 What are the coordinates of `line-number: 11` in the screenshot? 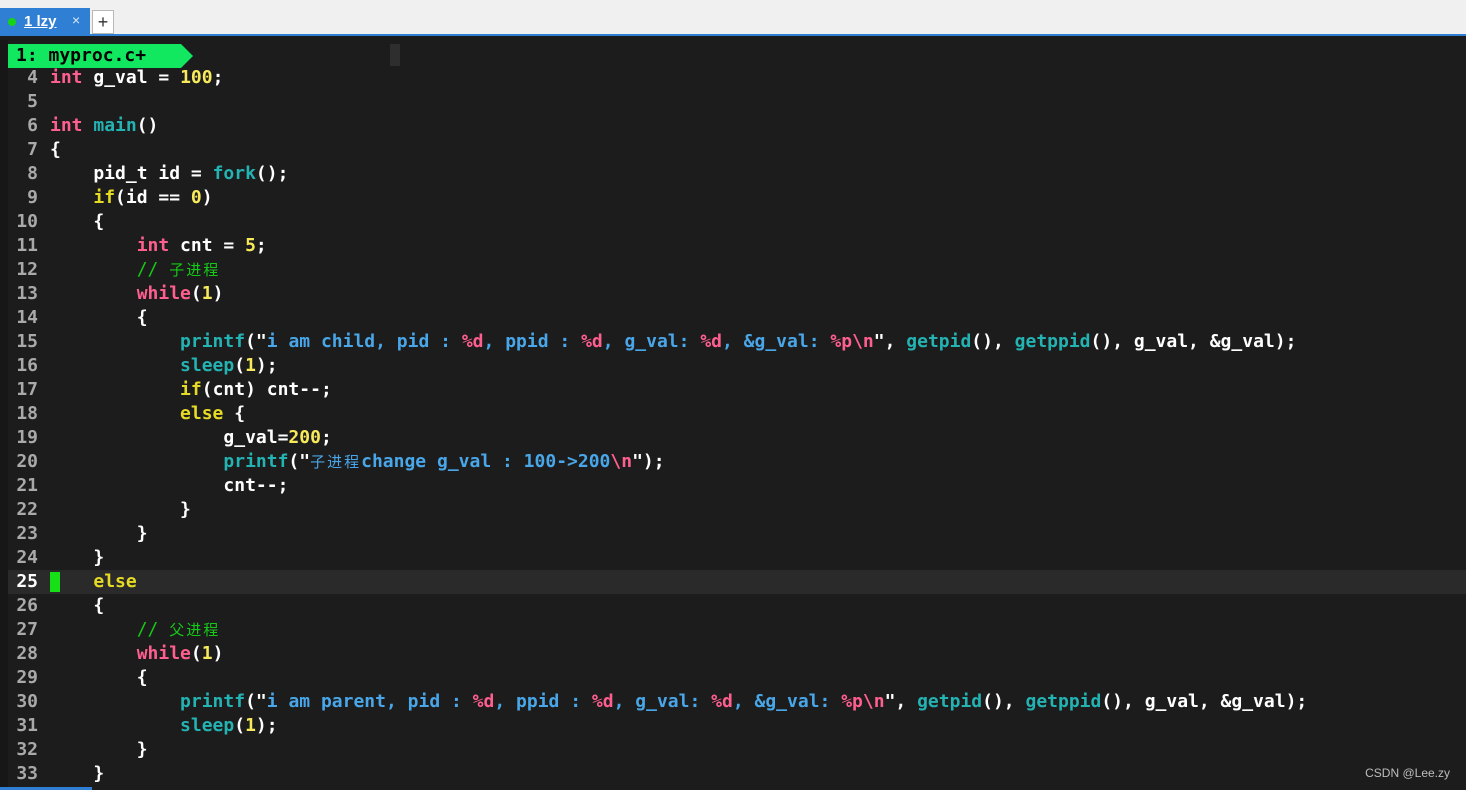 It's located at (27, 245).